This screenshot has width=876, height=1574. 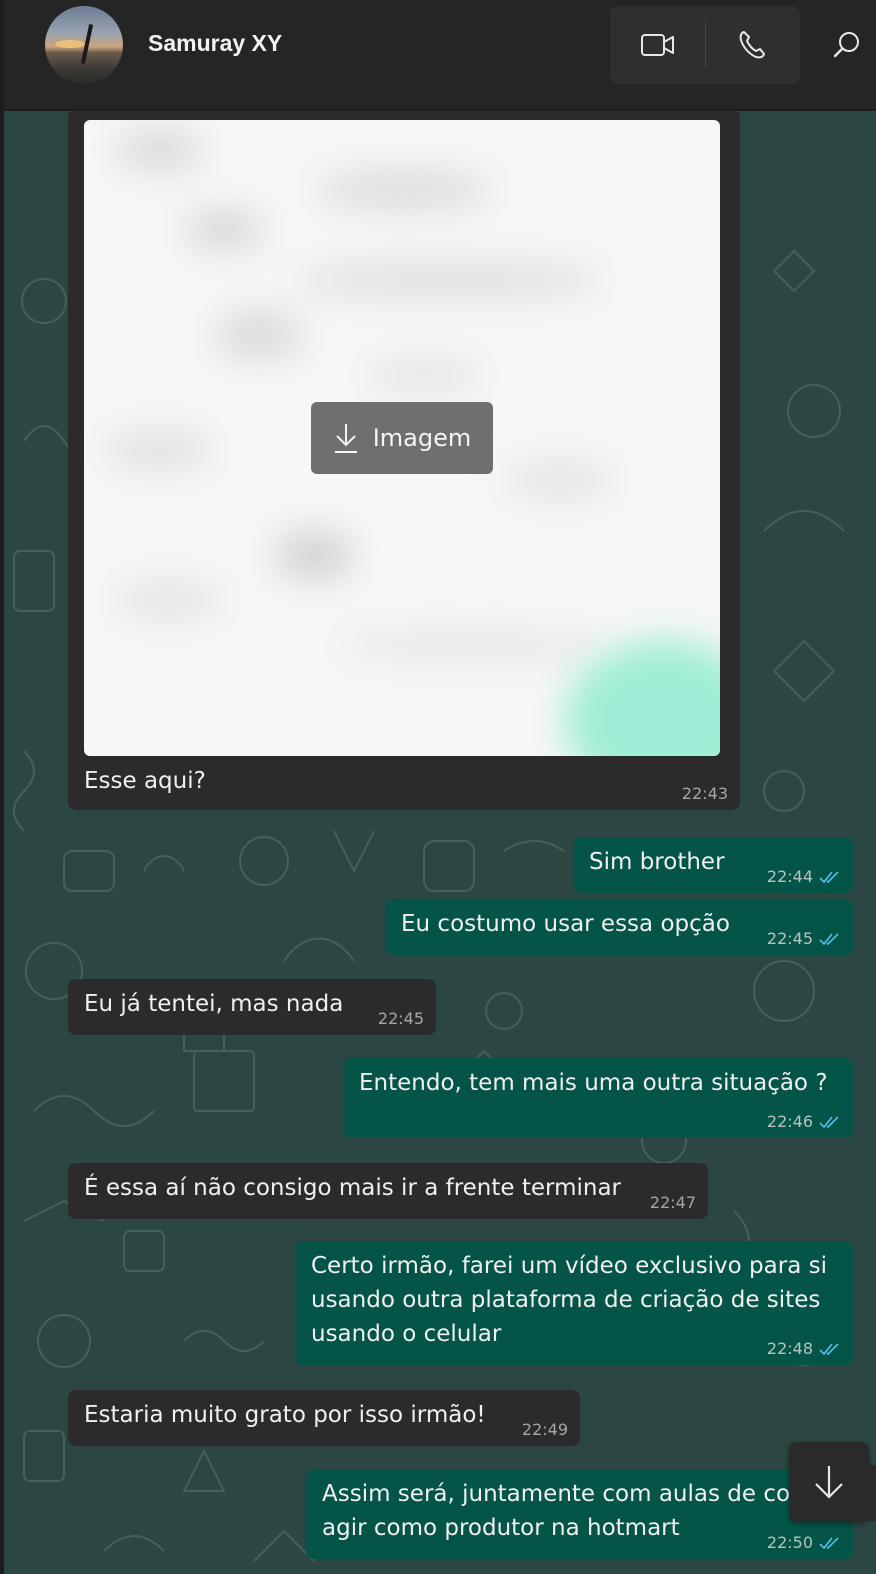 I want to click on call-button-group, so click(x=705, y=45).